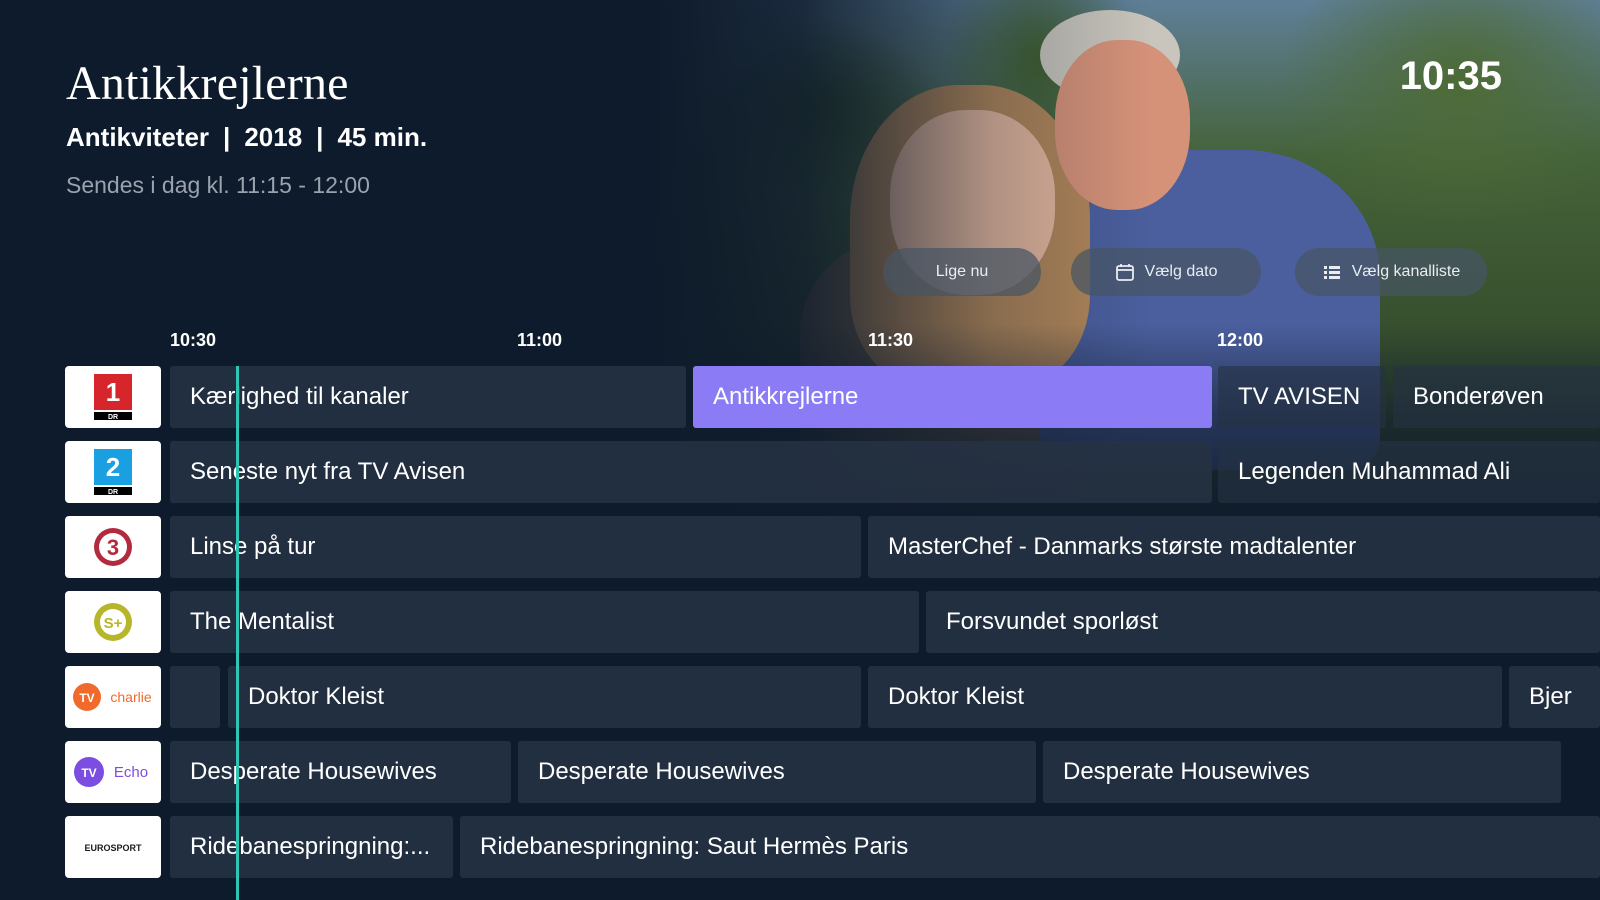 The width and height of the screenshot is (1600, 900). I want to click on choose-date-label: Vælg dato, so click(1181, 271).